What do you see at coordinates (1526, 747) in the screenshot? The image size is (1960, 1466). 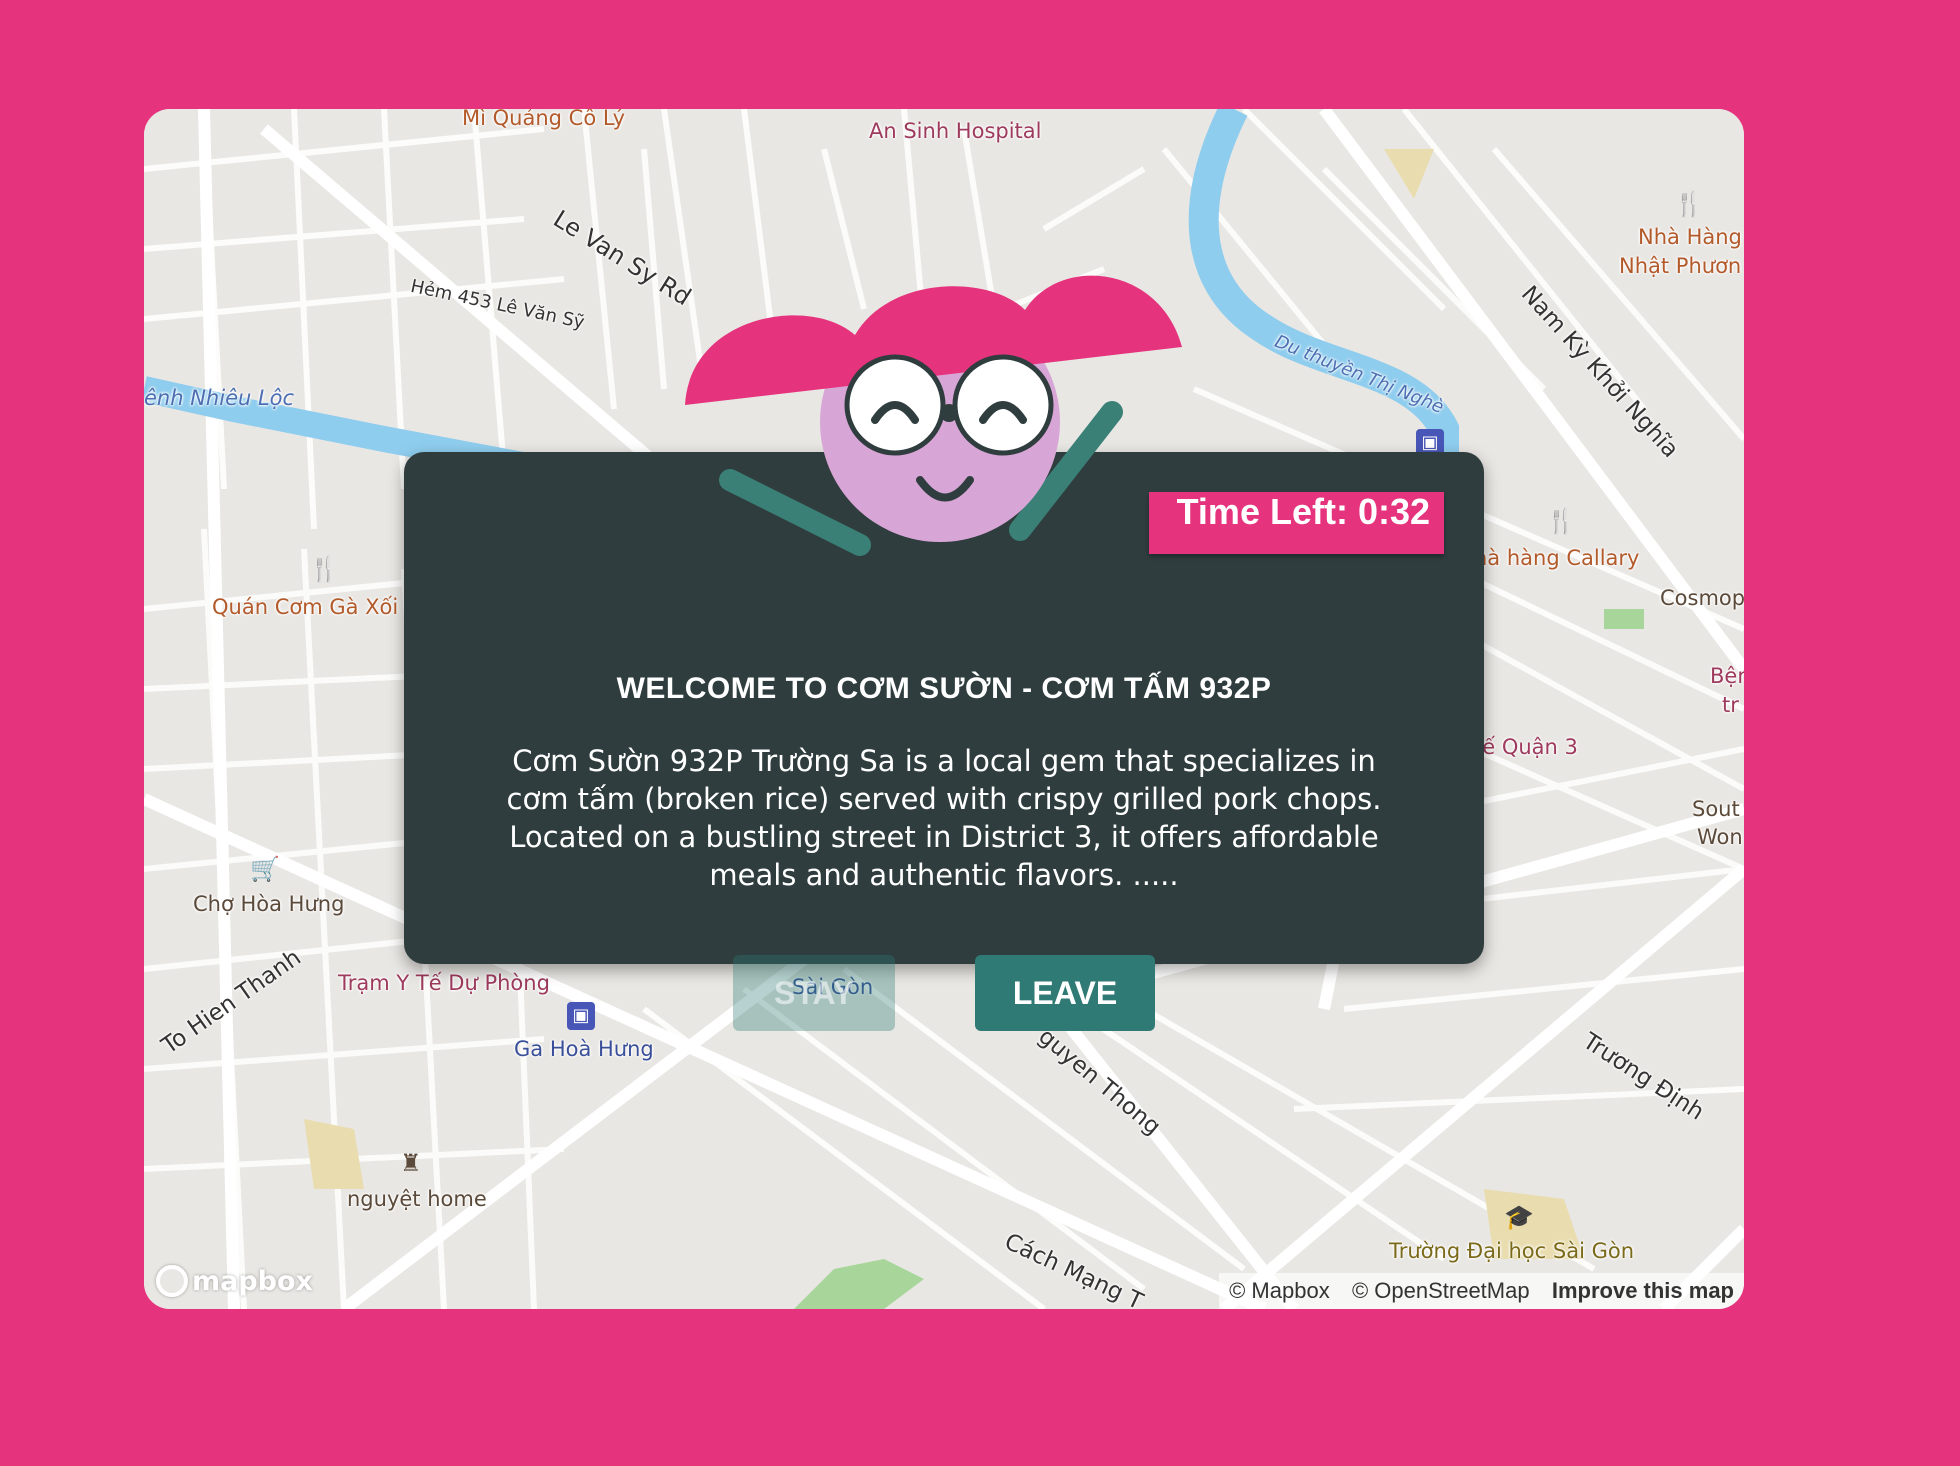 I see `map-label-te-quan-3: tế Quận 3` at bounding box center [1526, 747].